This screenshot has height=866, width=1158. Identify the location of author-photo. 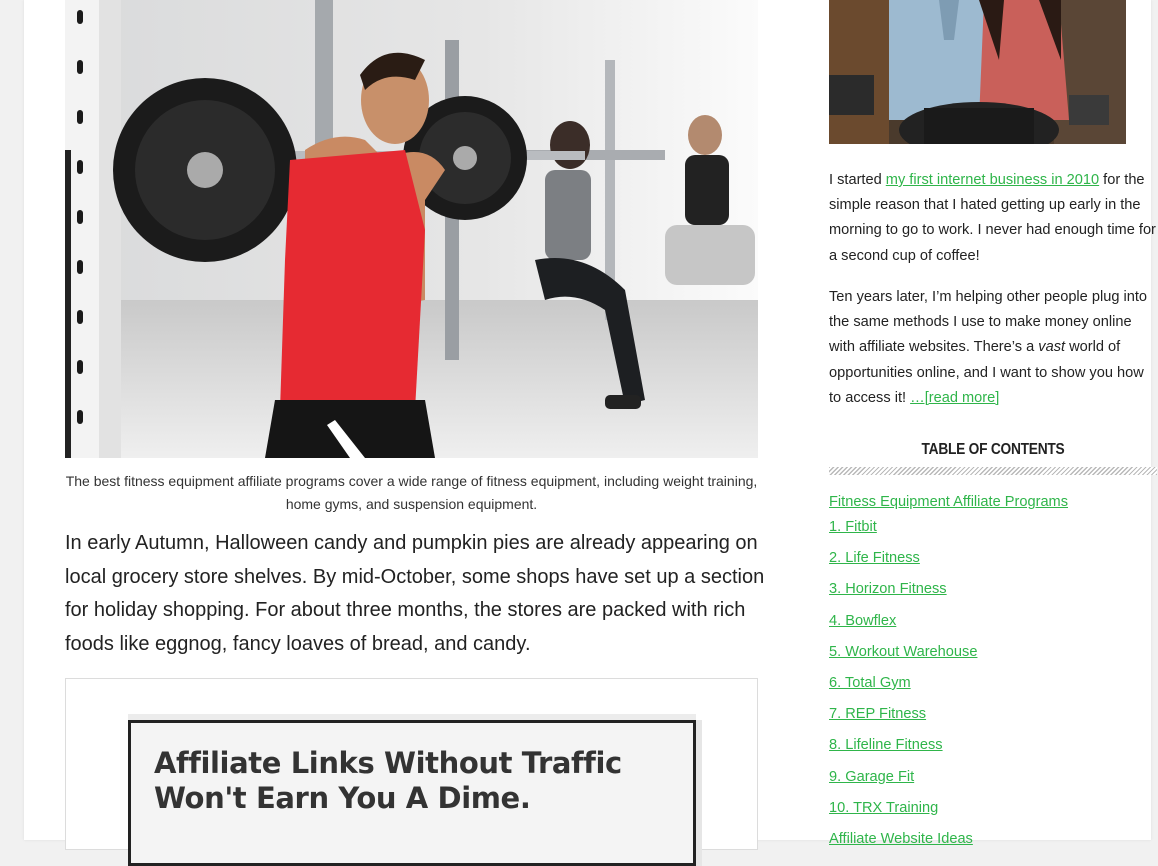
(977, 72).